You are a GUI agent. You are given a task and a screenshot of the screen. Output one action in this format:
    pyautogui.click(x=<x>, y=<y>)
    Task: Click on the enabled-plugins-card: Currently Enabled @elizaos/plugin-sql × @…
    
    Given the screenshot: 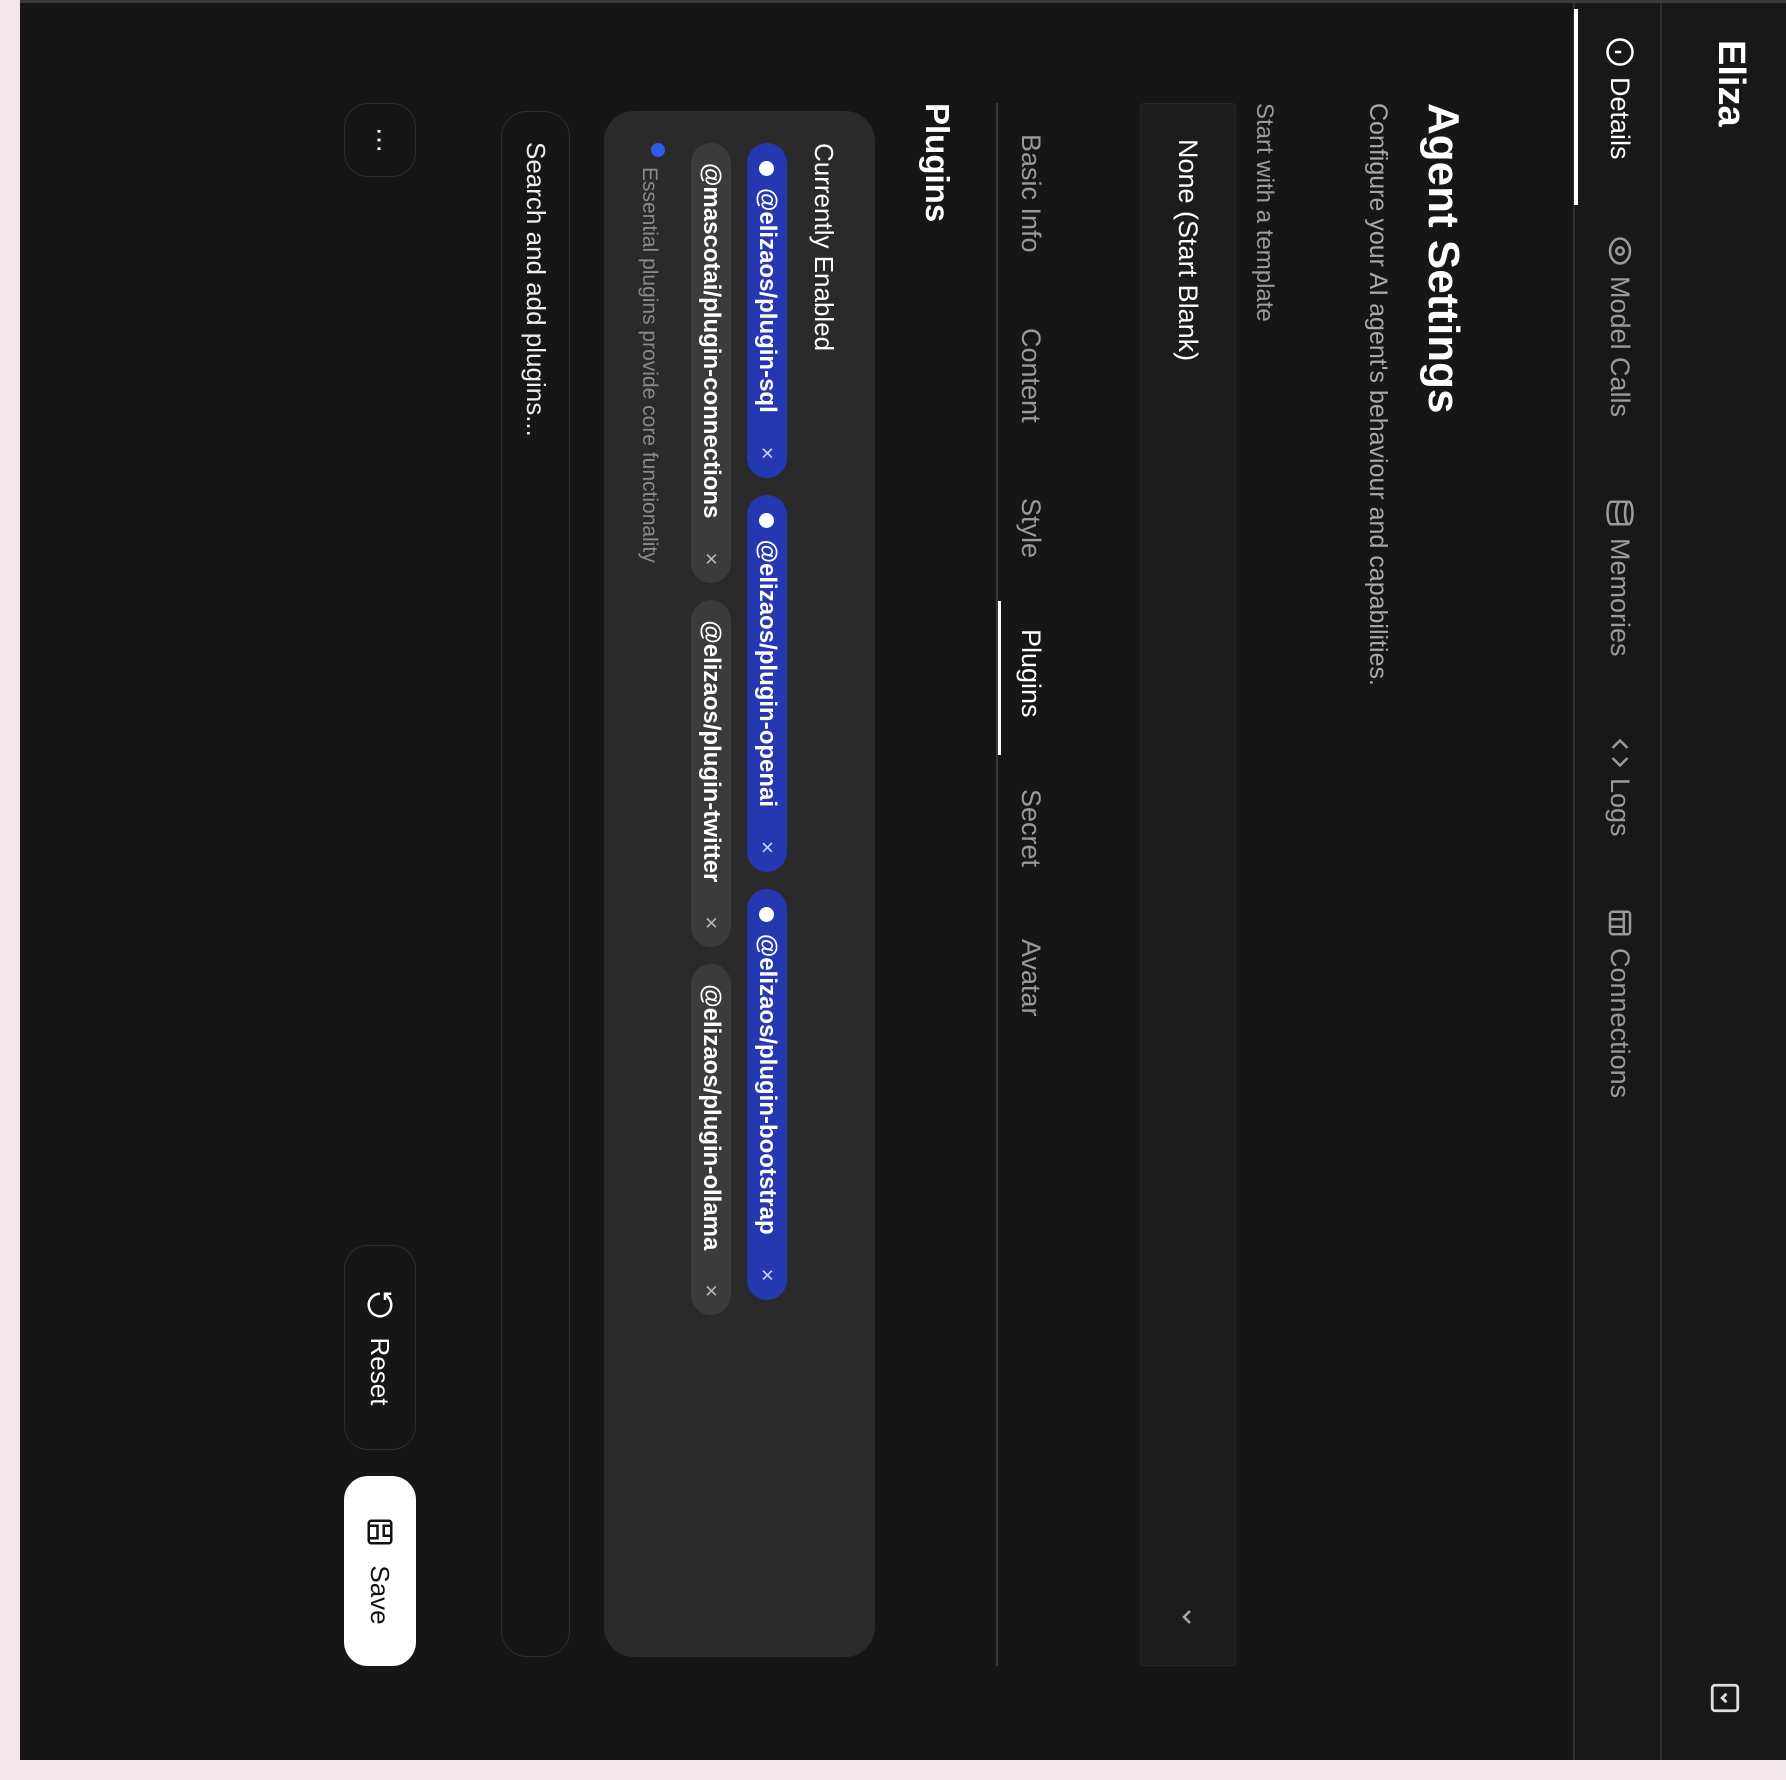 What is the action you would take?
    pyautogui.click(x=739, y=884)
    